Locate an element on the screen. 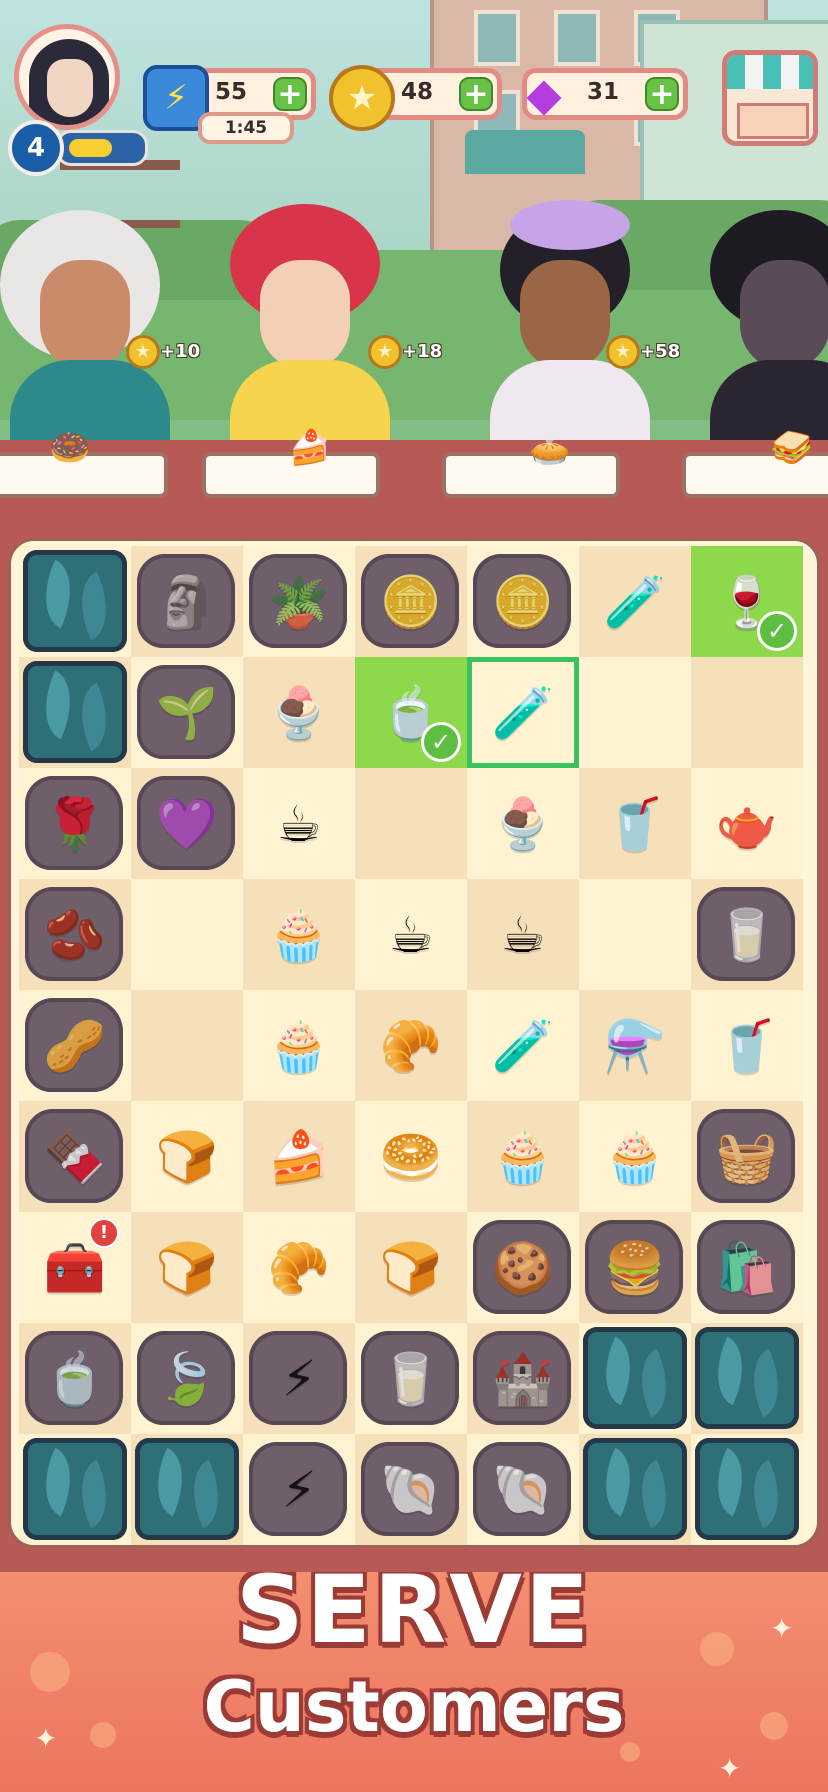  board-cell-r0-c6: 🍷 ✓ is located at coordinates (747, 601).